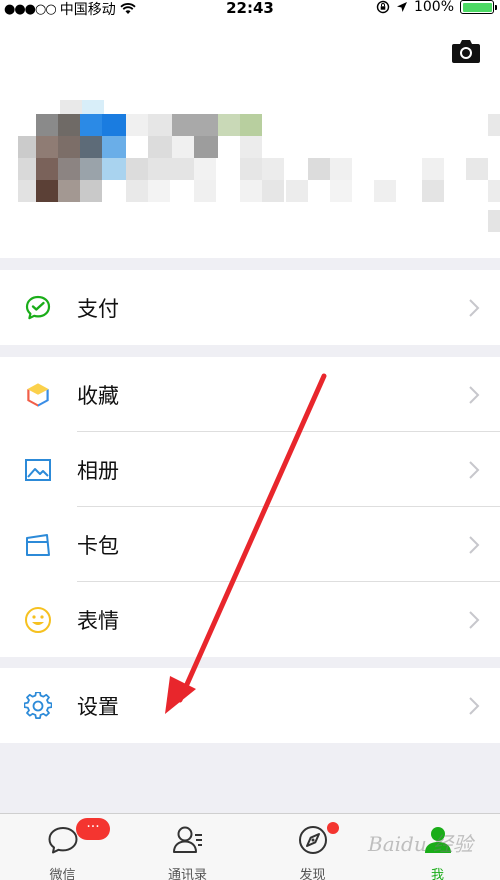  Describe the element at coordinates (38, 394) in the screenshot. I see `cube-icon` at that location.